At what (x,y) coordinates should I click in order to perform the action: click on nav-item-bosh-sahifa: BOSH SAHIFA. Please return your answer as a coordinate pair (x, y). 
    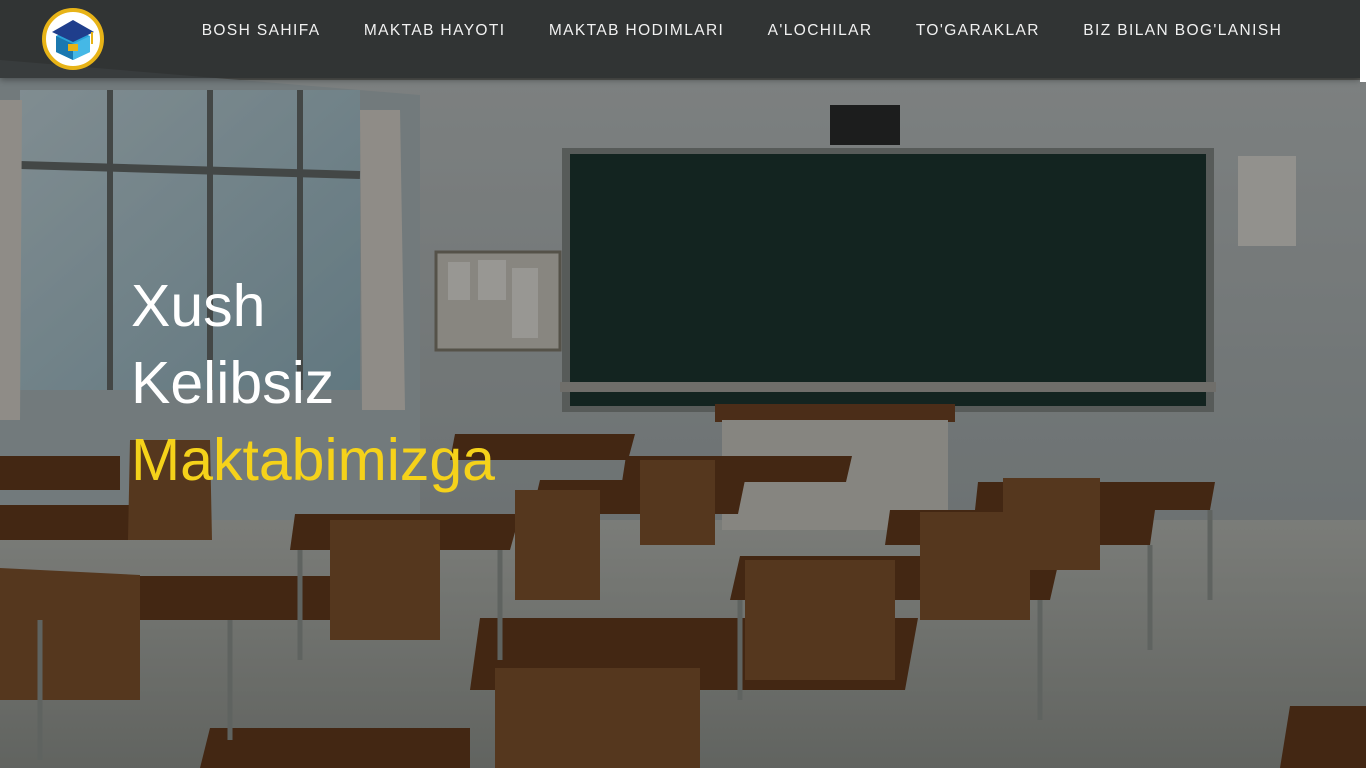
    Looking at the image, I should click on (261, 31).